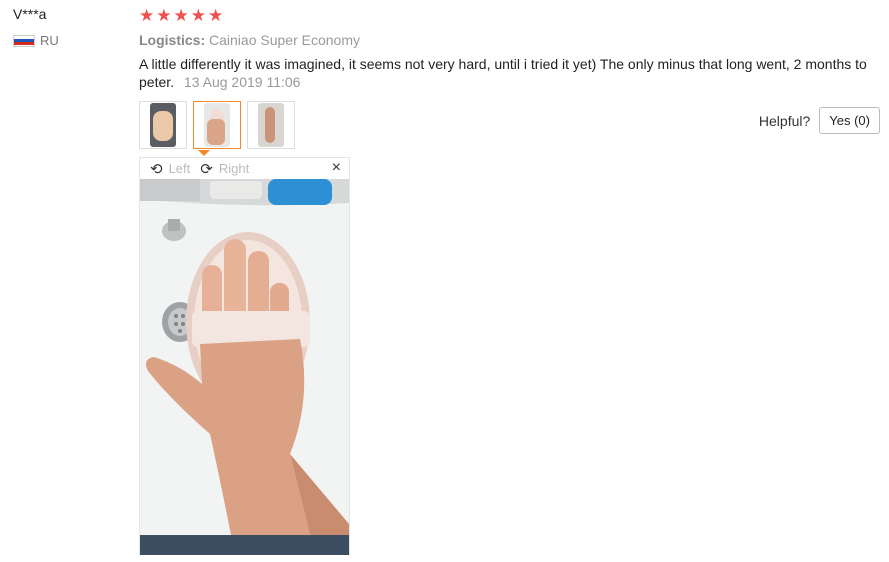 This screenshot has height=562, width=889. I want to click on star-rating: ★ ★ ★ ★ ★, so click(181, 15).